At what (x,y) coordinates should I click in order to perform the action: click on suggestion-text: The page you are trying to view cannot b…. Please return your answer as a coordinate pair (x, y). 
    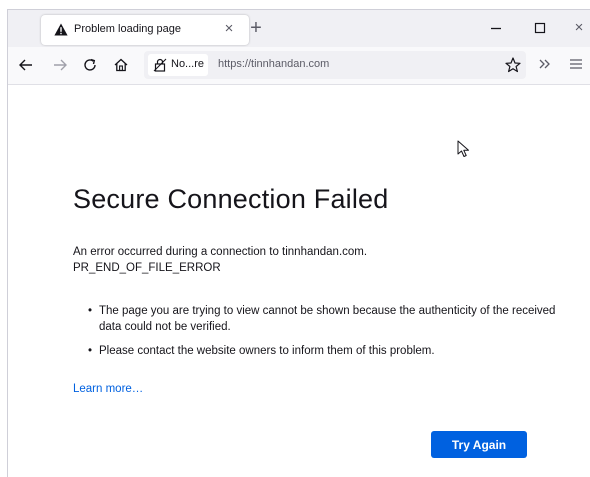
    Looking at the image, I should click on (327, 319).